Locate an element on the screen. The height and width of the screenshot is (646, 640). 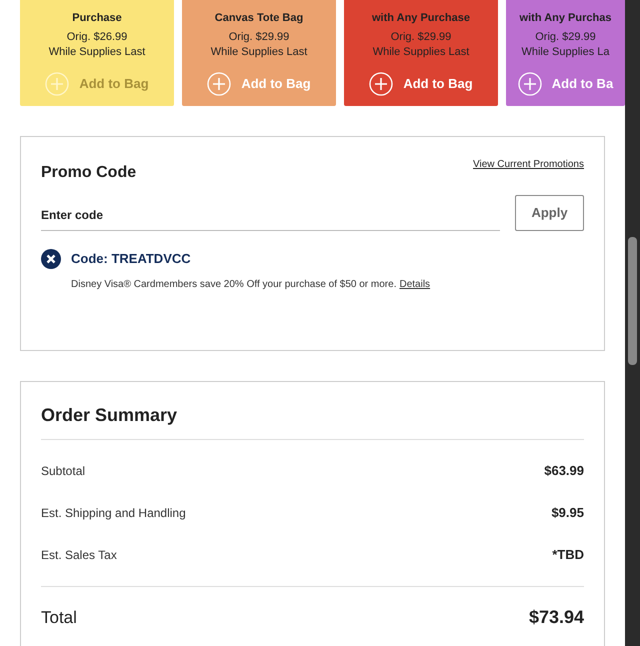
offer-price: Orig. $26.99 is located at coordinates (97, 37).